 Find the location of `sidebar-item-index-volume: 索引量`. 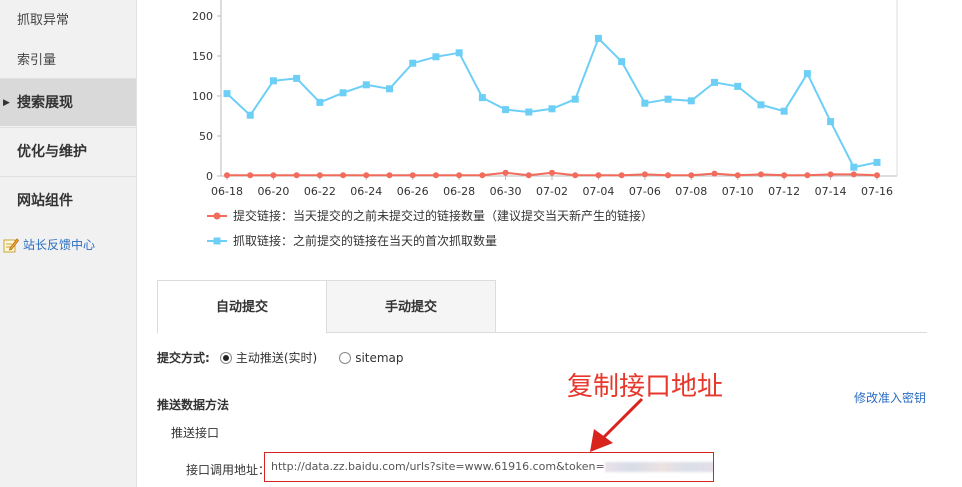

sidebar-item-index-volume: 索引量 is located at coordinates (68, 58).